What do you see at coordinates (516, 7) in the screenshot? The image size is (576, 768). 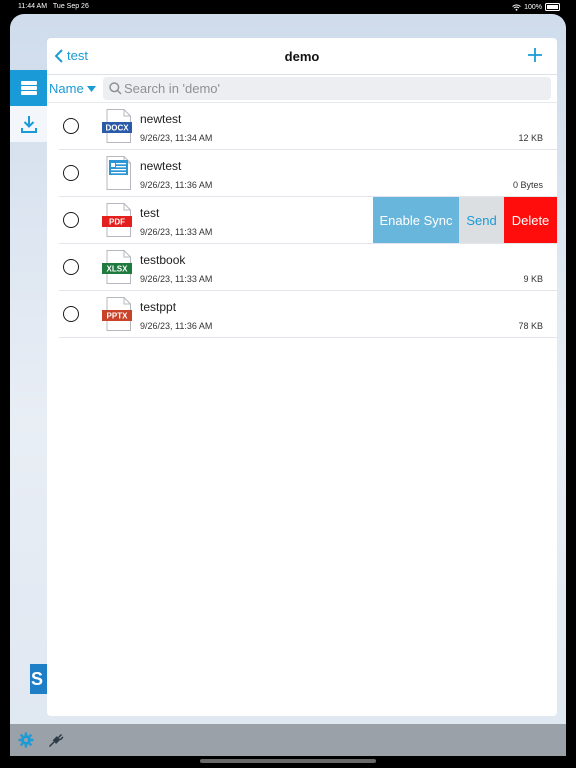 I see `wifi-icon` at bounding box center [516, 7].